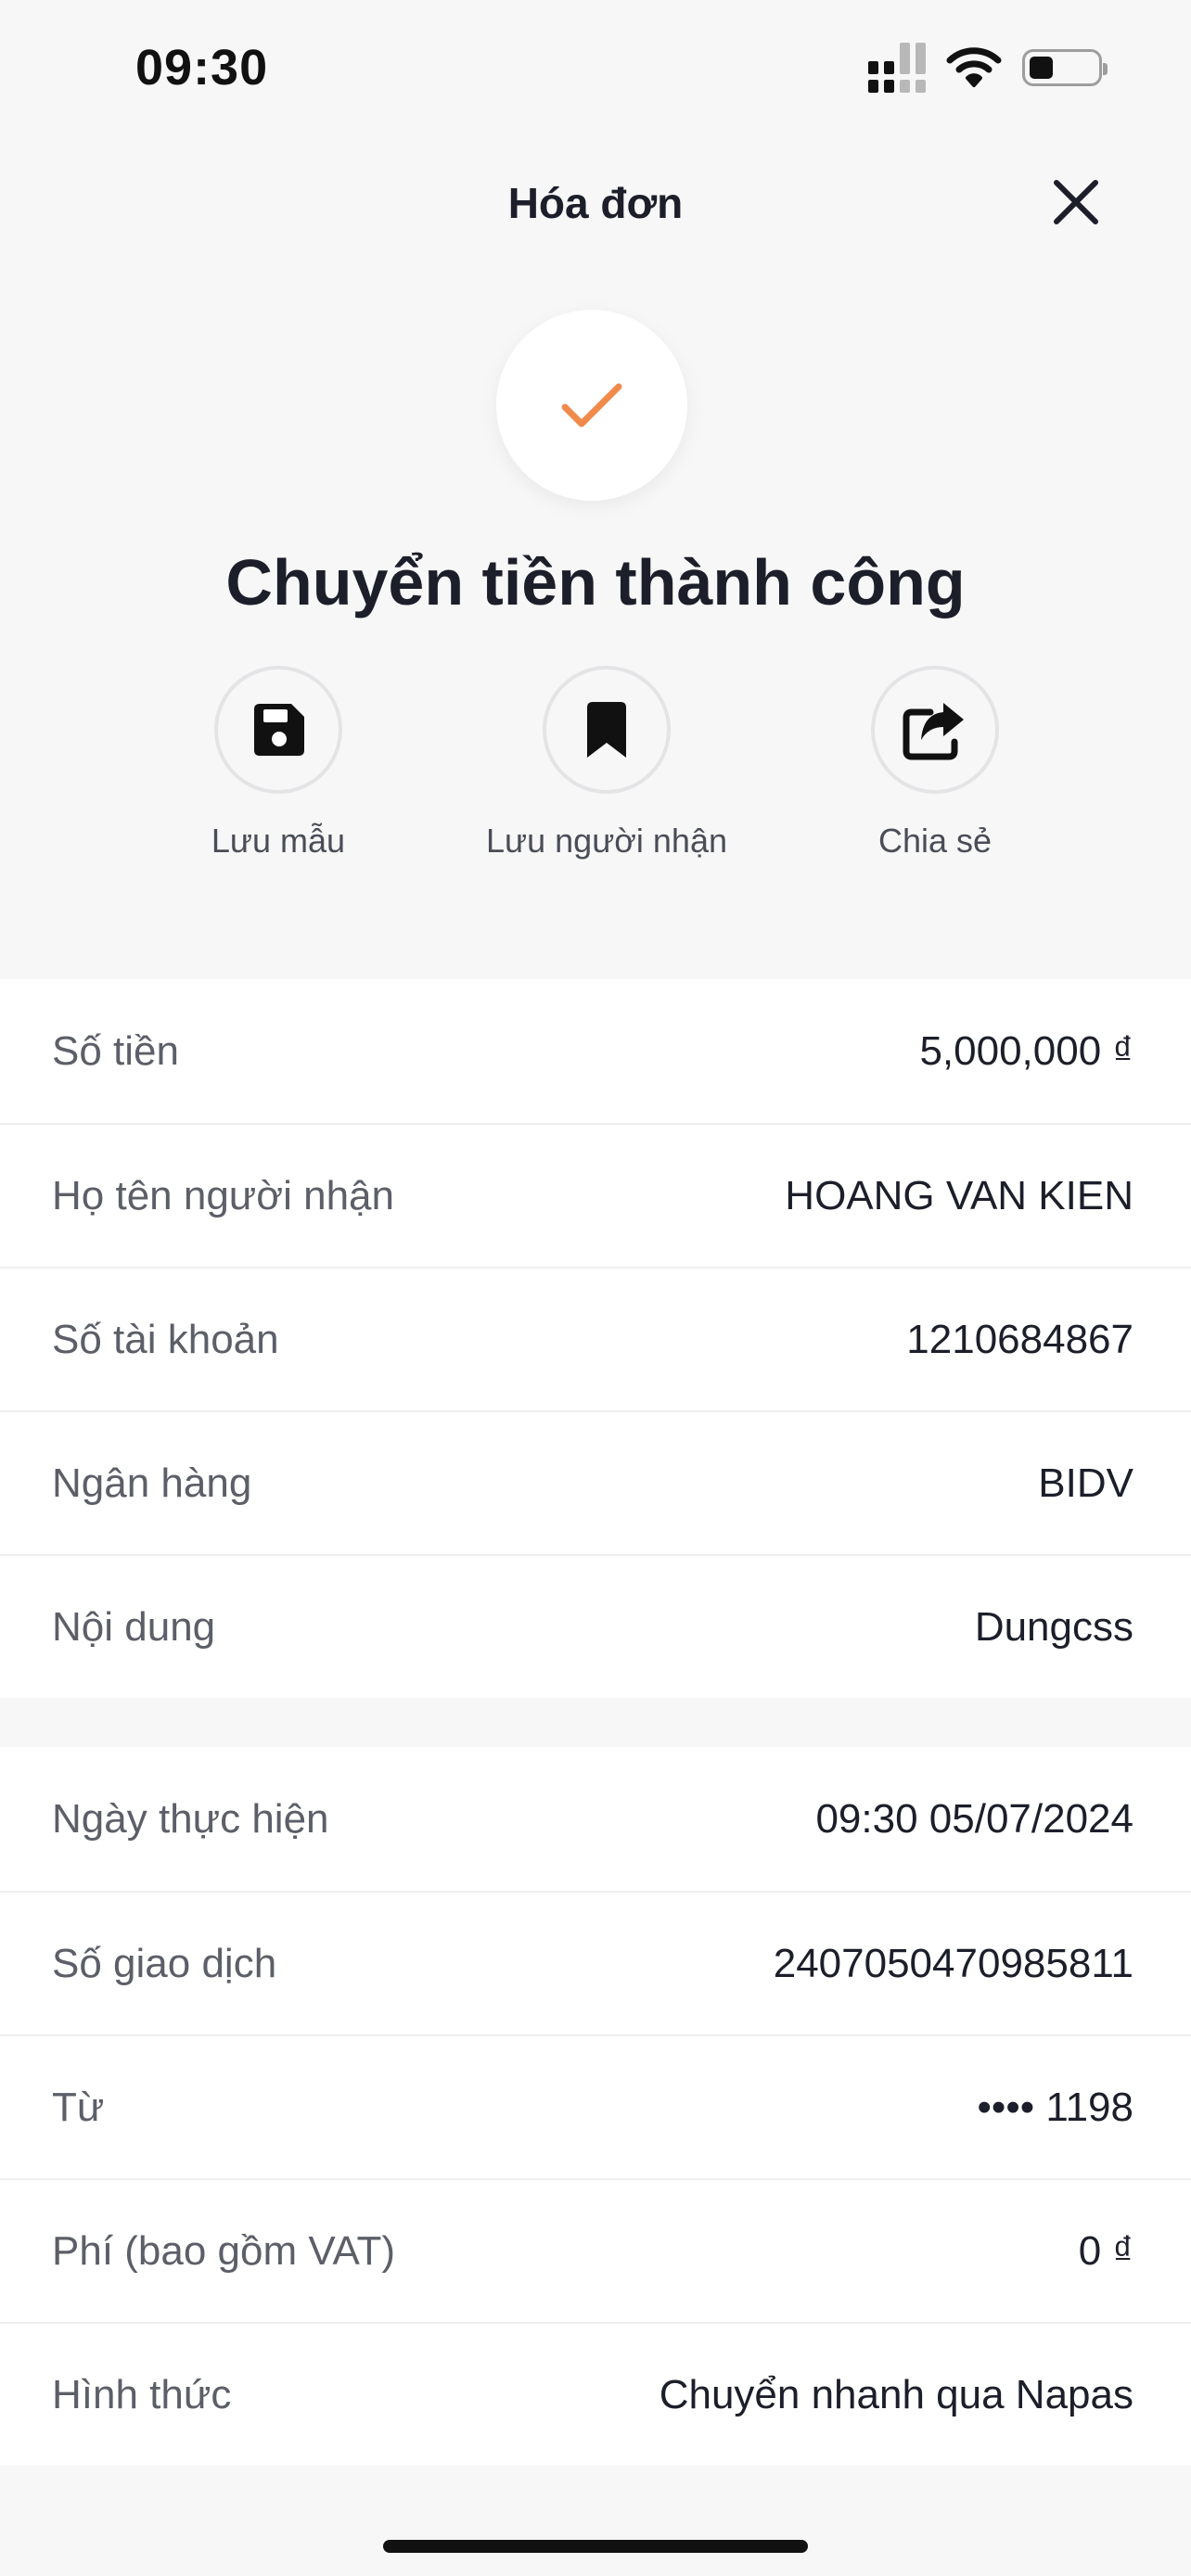 The width and height of the screenshot is (1191, 2576). What do you see at coordinates (1085, 1483) in the screenshot?
I see `bank-value: BIDV` at bounding box center [1085, 1483].